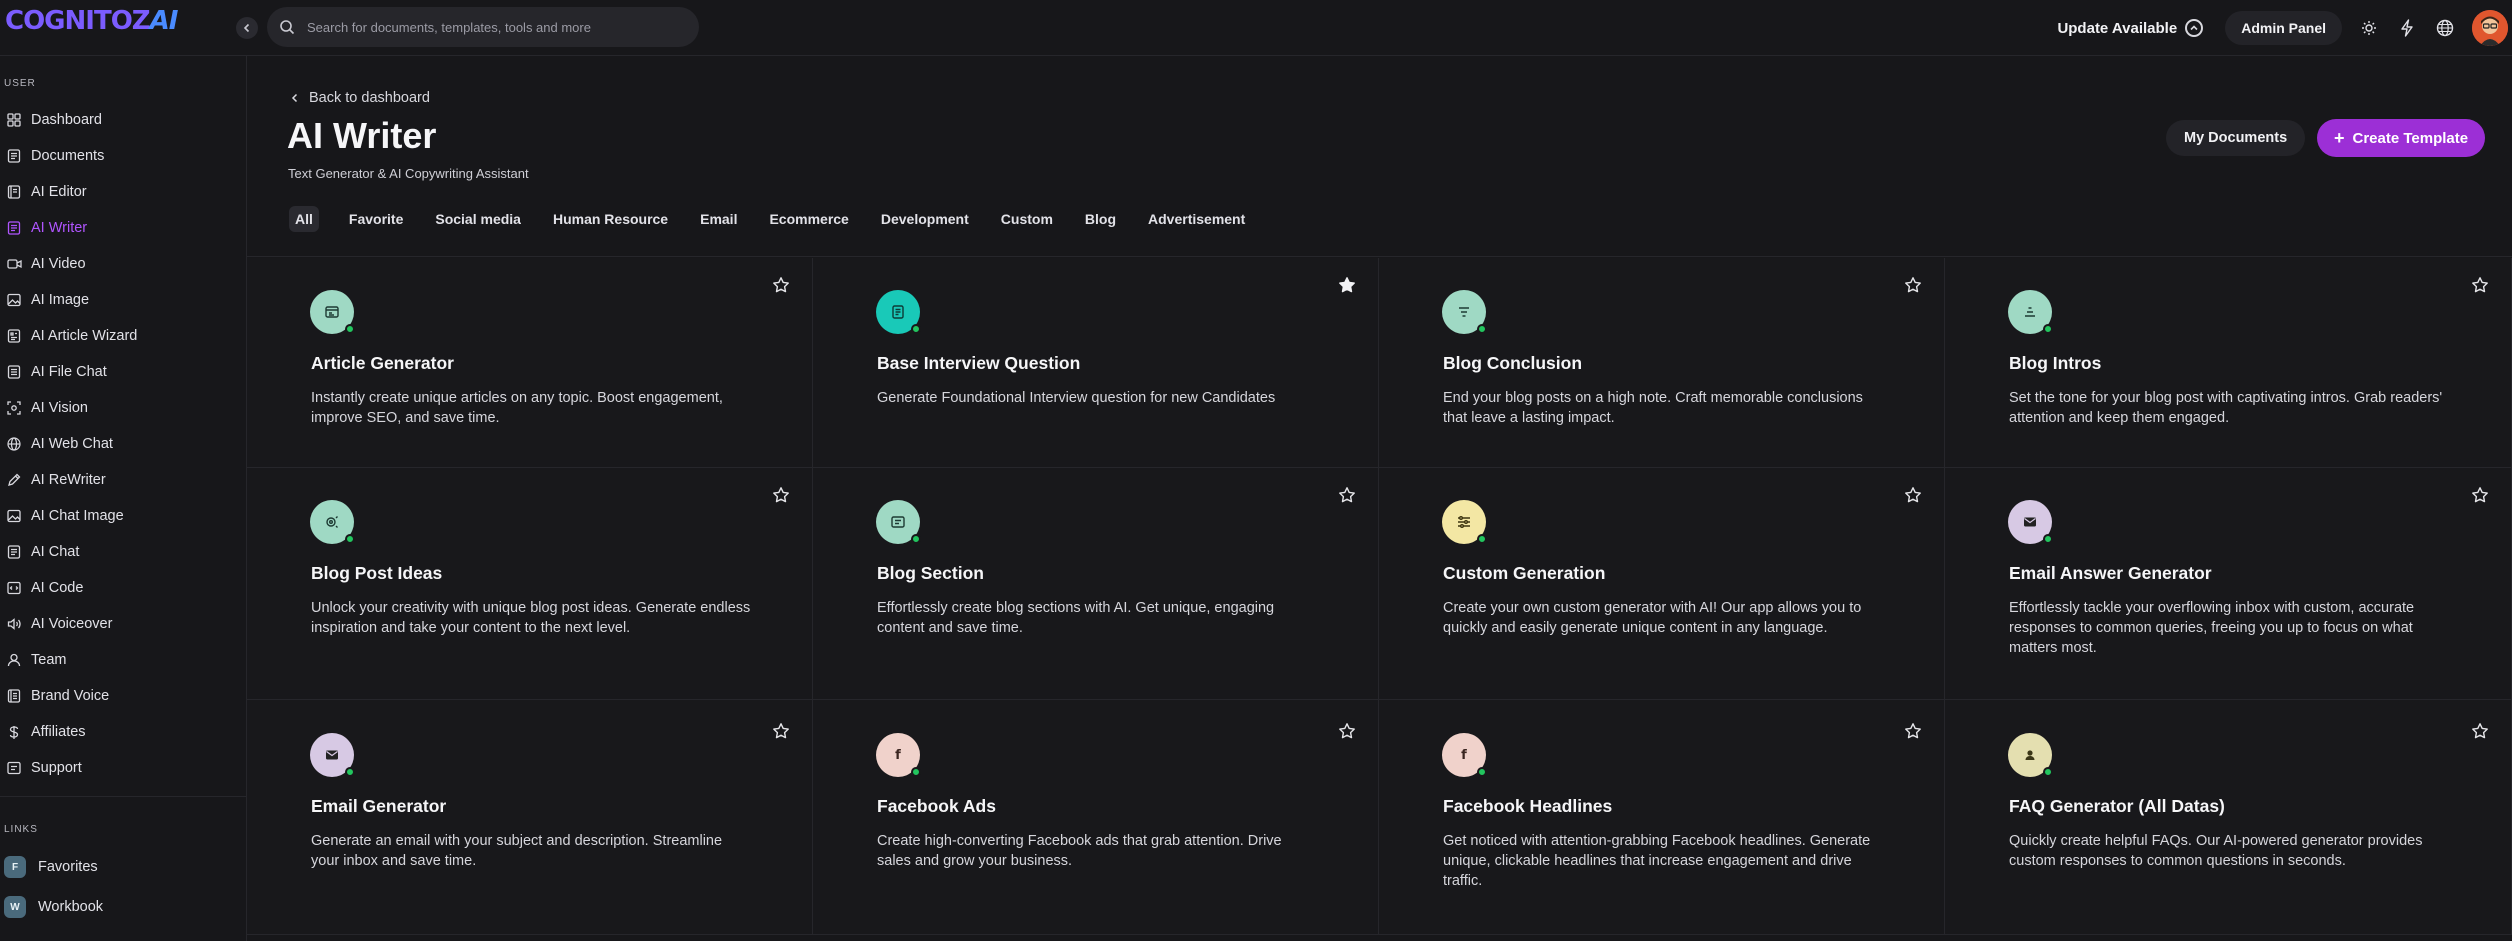 The width and height of the screenshot is (2512, 941). I want to click on link-label: Favorites, so click(68, 867).